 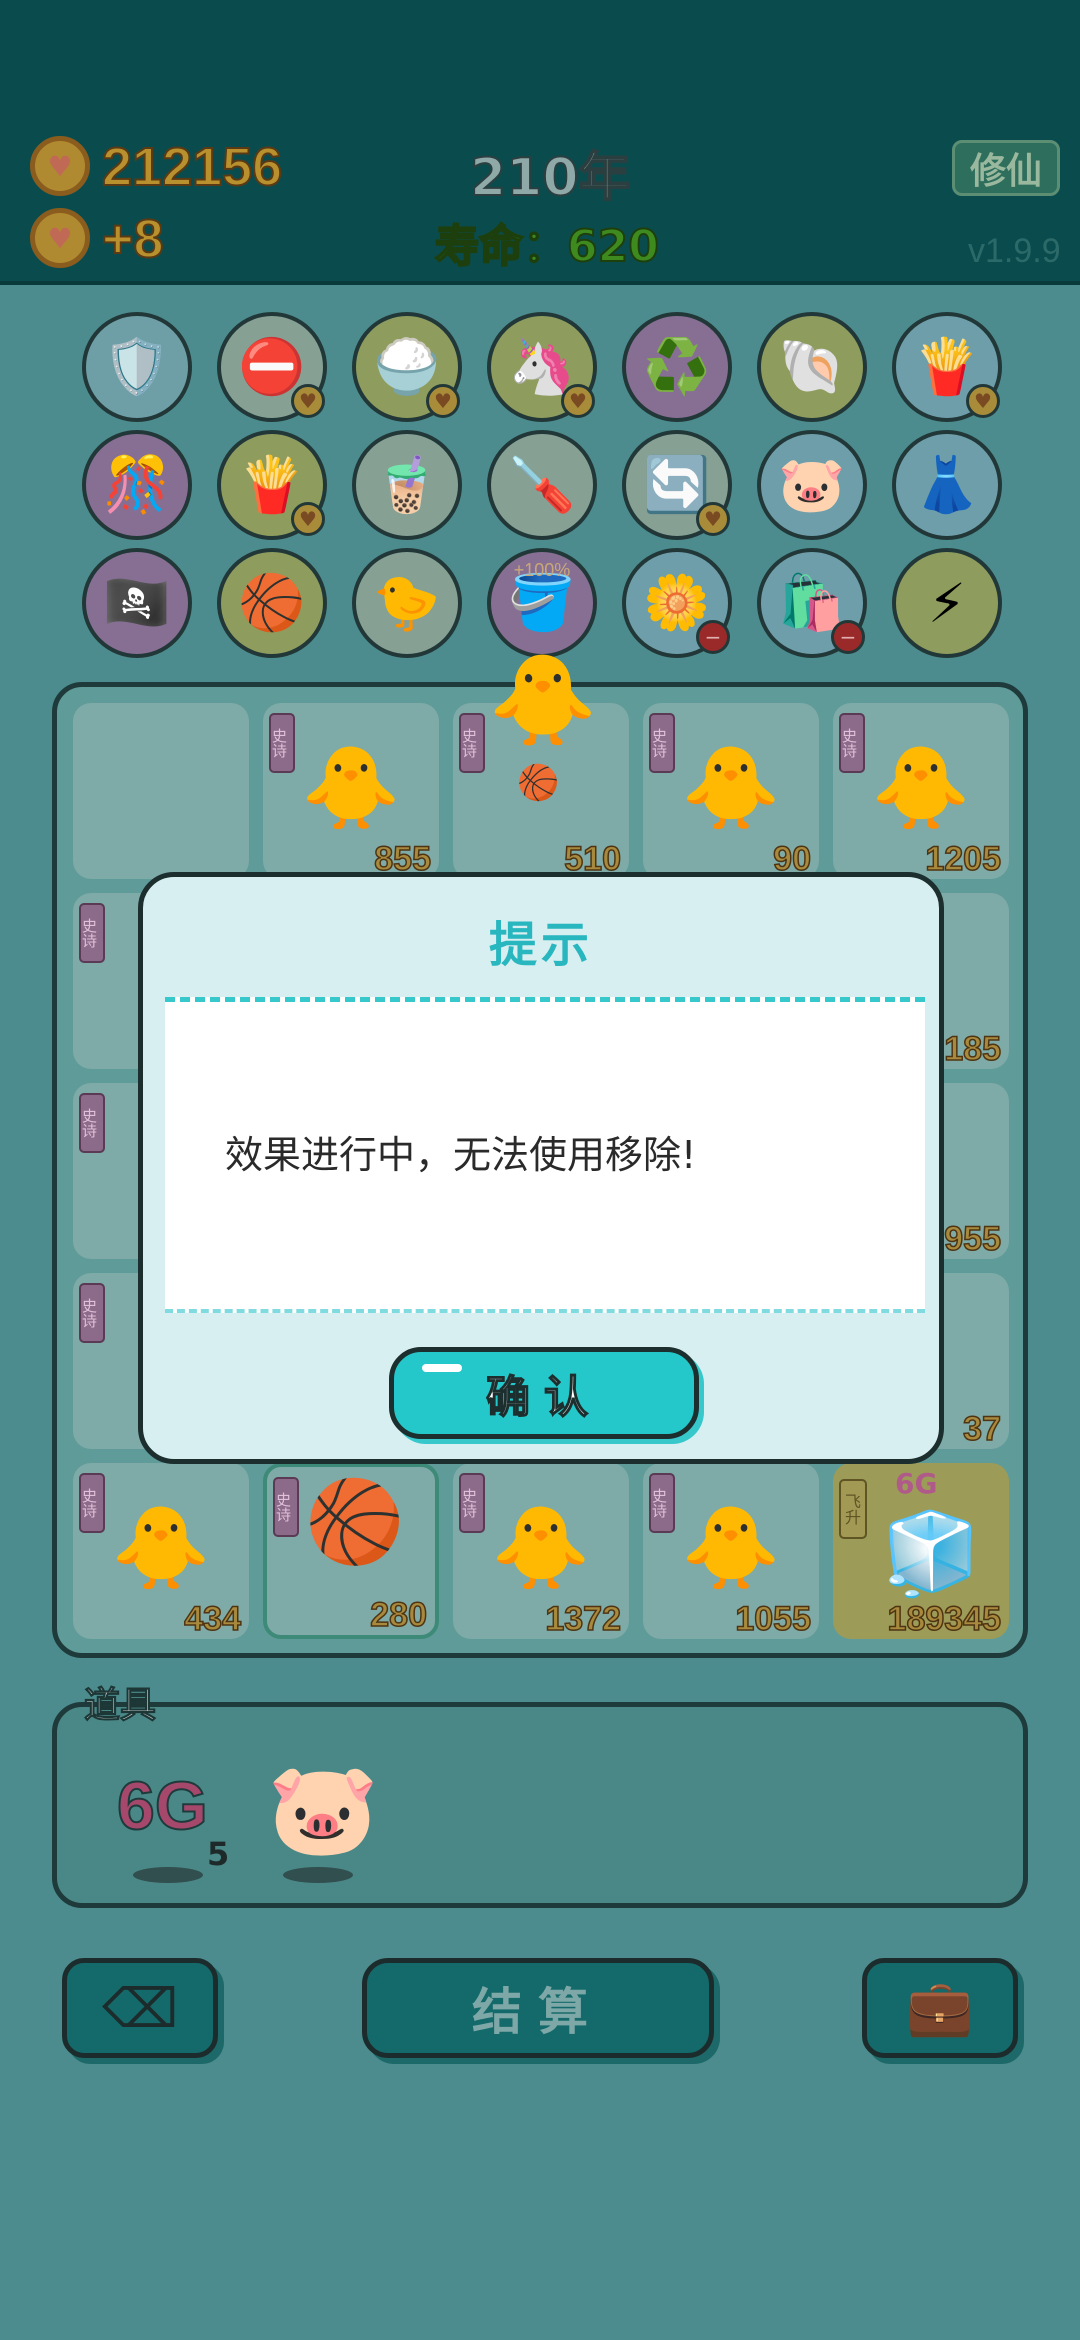 What do you see at coordinates (540, 945) in the screenshot?
I see `dialog-title: 提示` at bounding box center [540, 945].